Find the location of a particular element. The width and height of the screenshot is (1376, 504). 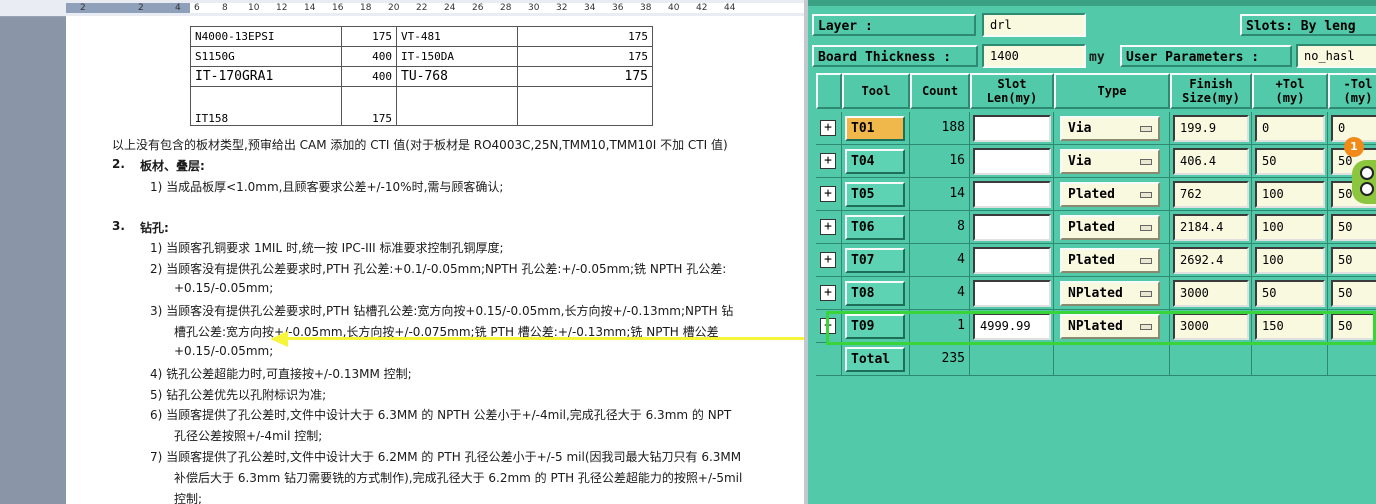

ruler-tick: 18 is located at coordinates (366, 8).